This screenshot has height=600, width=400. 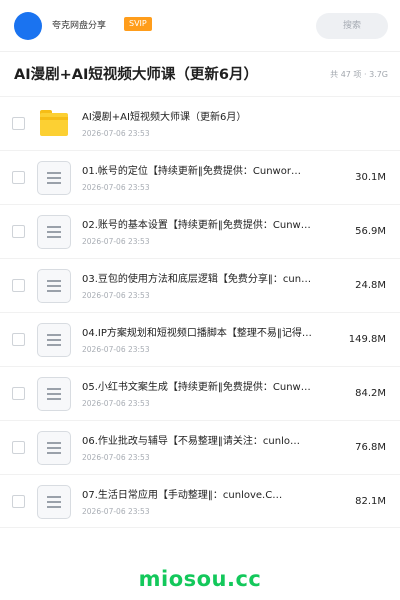 What do you see at coordinates (136, 75) in the screenshot?
I see `page-title: AI漫剧+AI短视频大师课（更新6月）` at bounding box center [136, 75].